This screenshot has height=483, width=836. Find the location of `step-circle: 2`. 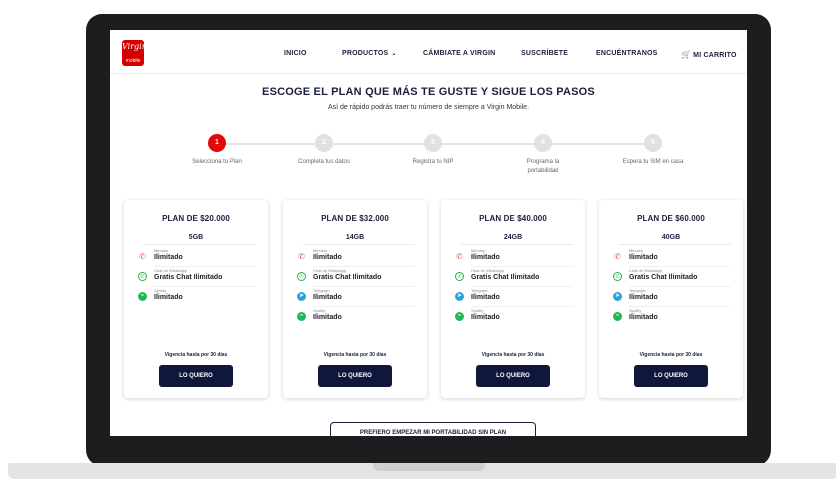

step-circle: 2 is located at coordinates (324, 143).